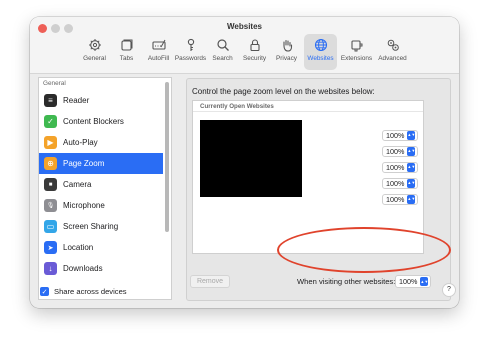 Image resolution: width=490 pixels, height=350 pixels. I want to click on sidebar-item-label: Auto-Play, so click(80, 142).